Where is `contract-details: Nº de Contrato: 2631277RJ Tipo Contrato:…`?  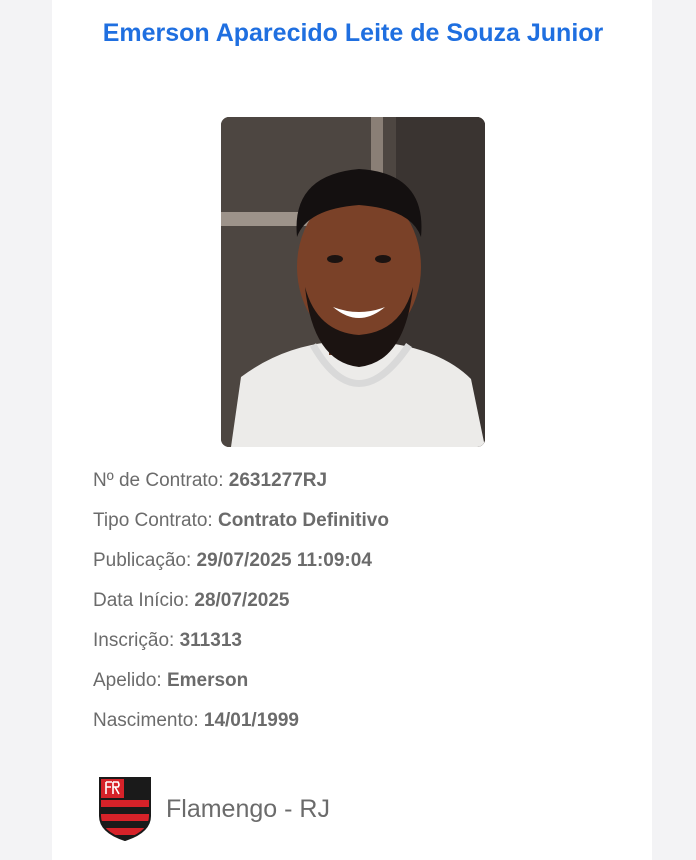
contract-details: Nº de Contrato: 2631277RJ Tipo Contrato:… is located at coordinates (241, 606).